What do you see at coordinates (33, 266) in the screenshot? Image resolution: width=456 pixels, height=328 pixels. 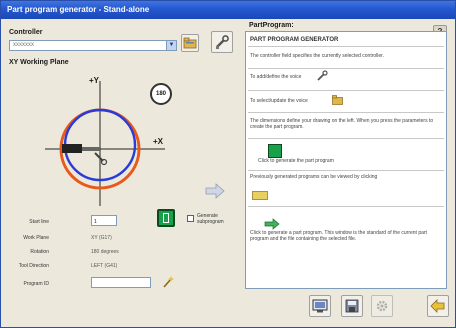 I see `tool-direction-label: Tool Direction` at bounding box center [33, 266].